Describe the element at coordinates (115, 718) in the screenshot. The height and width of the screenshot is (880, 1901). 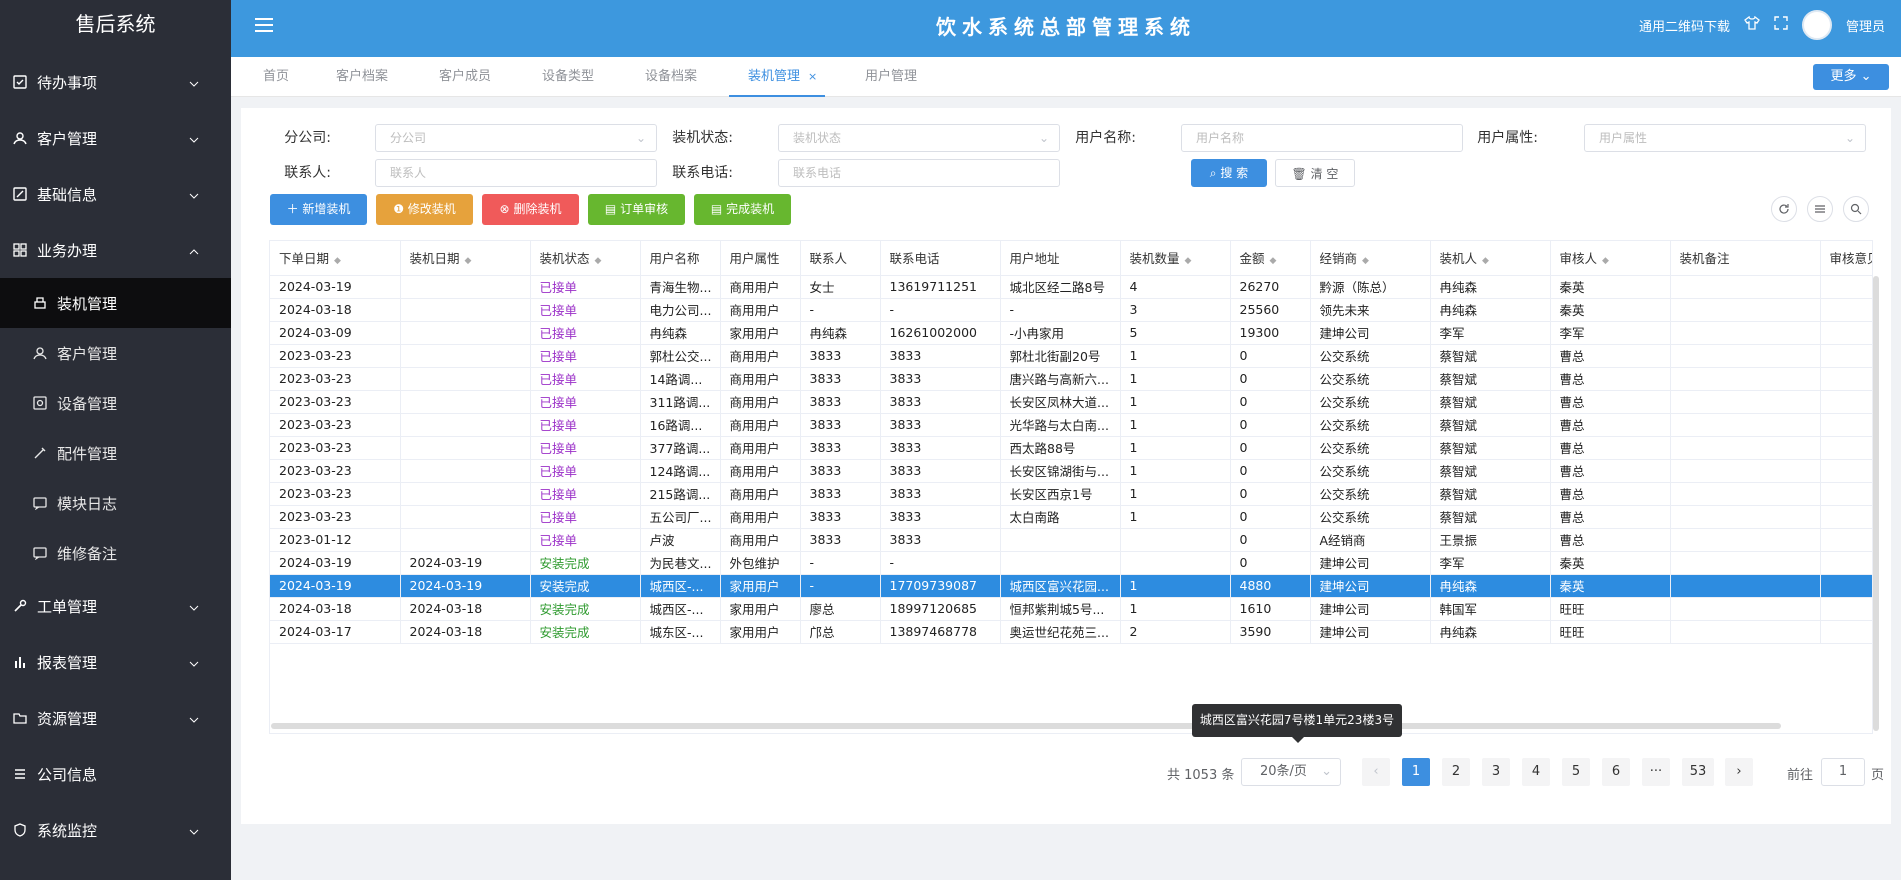
I see `sidebar-item-resources: 资源管理` at that location.